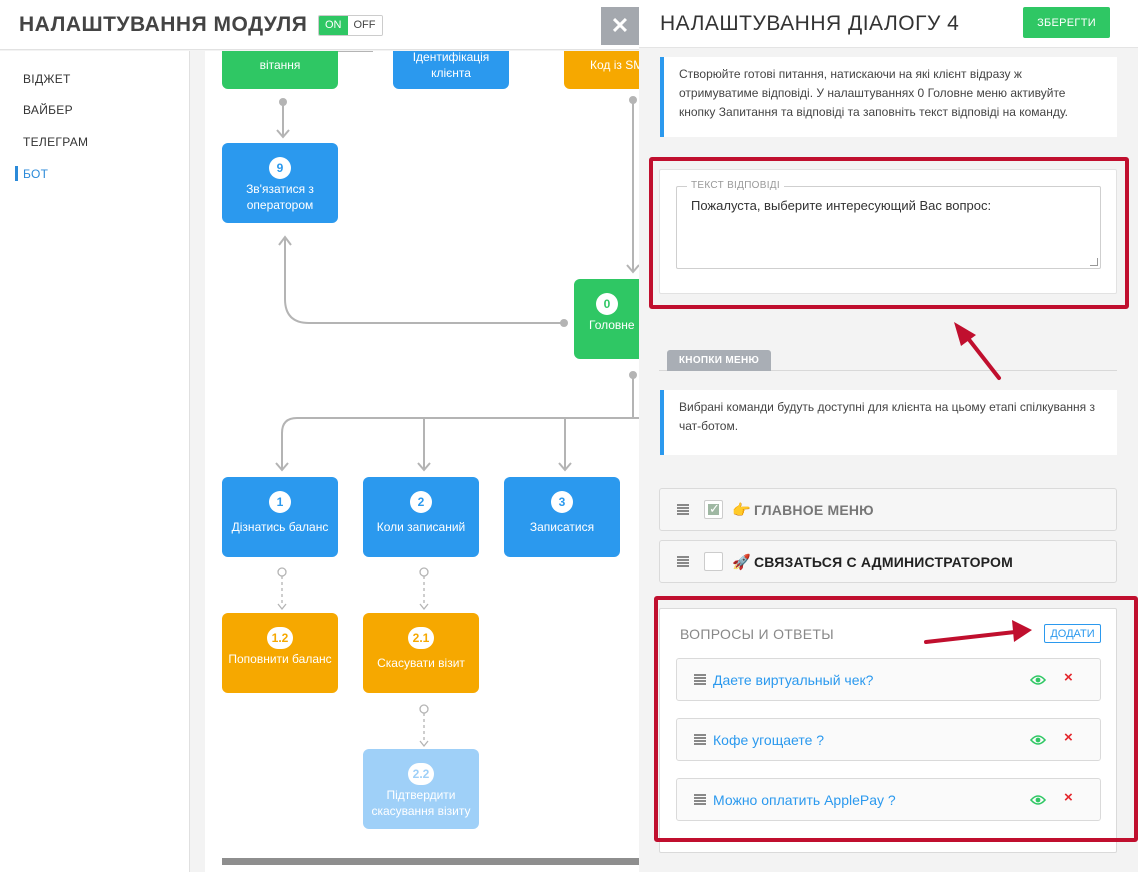 This screenshot has height=872, width=1138. Describe the element at coordinates (719, 360) in the screenshot. I see `tab-menu-buttons: КНОПКИ МЕНЮ` at that location.